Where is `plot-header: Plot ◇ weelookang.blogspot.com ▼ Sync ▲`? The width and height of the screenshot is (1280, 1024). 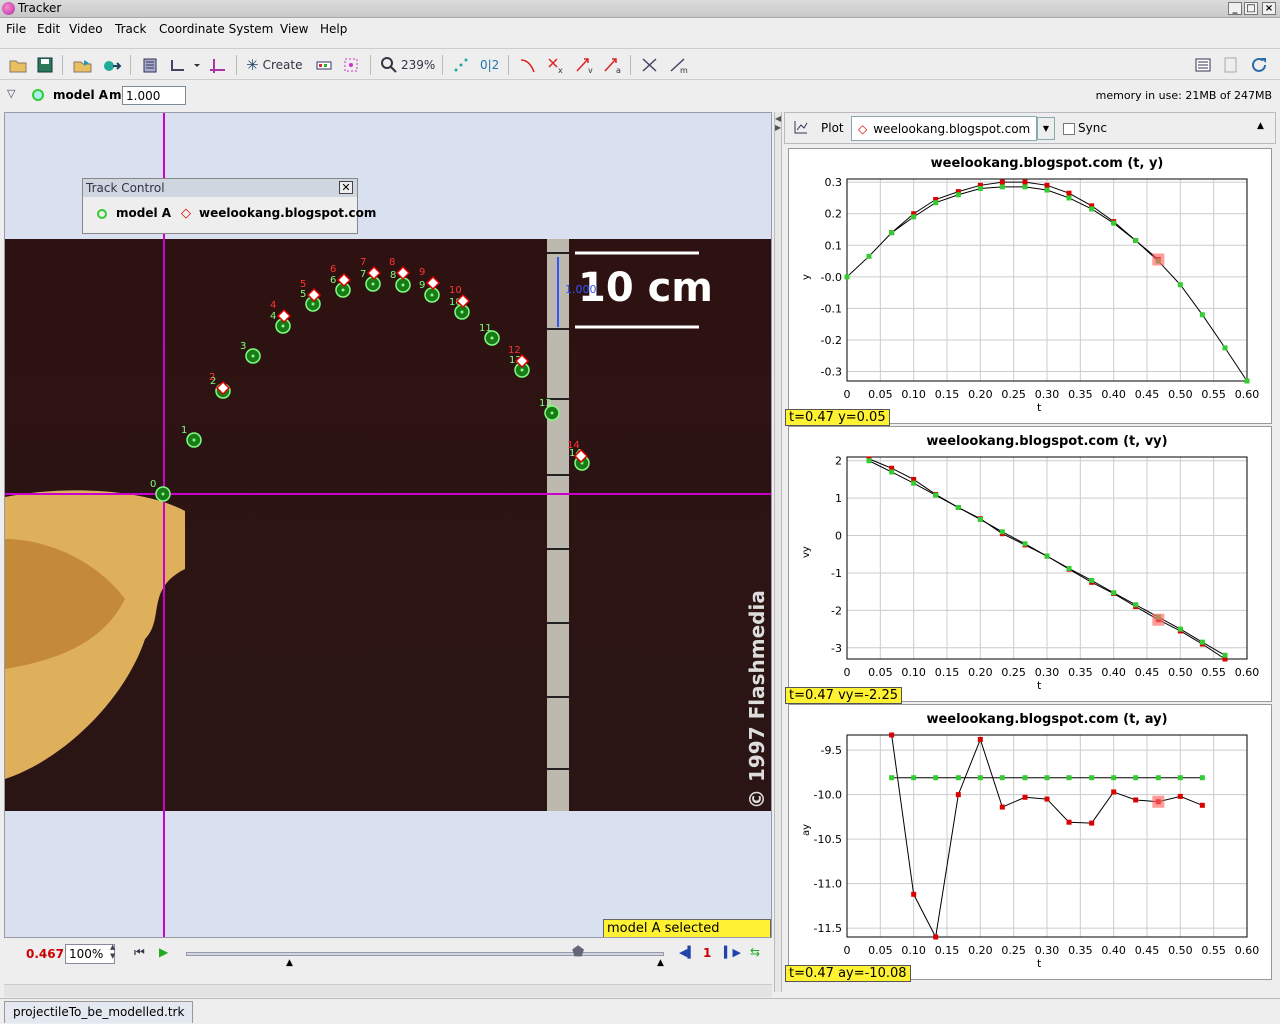
plot-header: Plot ◇ weelookang.blogspot.com ▼ Sync ▲ is located at coordinates (1030, 128).